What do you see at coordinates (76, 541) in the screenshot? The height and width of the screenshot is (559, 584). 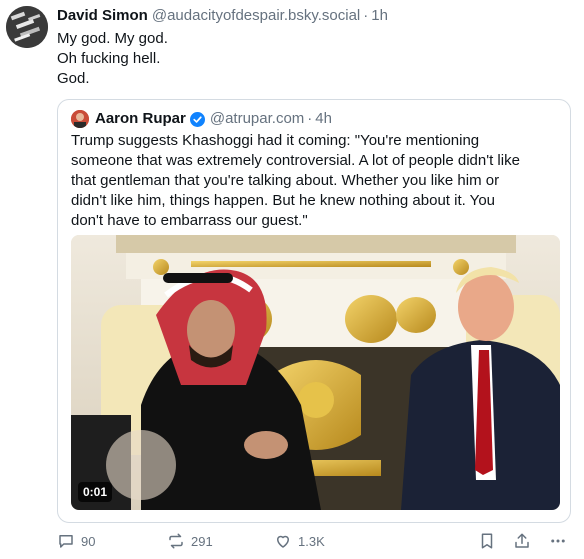 I see `reply-button: 90` at bounding box center [76, 541].